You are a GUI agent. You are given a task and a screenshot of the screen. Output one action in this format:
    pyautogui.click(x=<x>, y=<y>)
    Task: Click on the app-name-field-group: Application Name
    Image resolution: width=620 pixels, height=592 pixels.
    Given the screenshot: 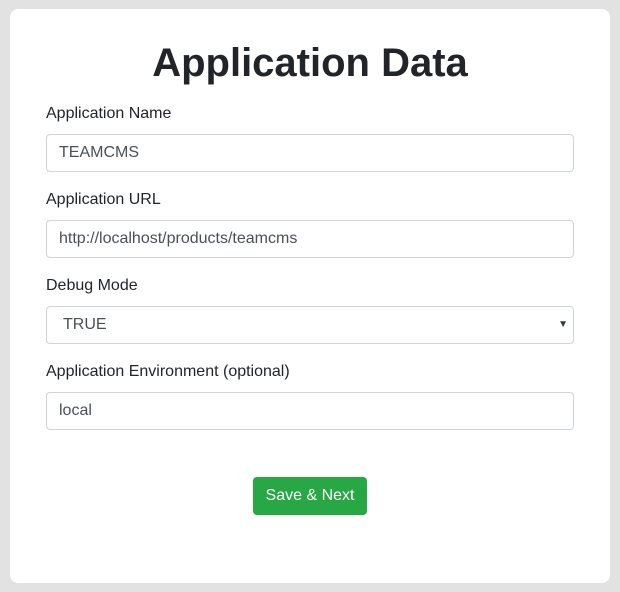 What is the action you would take?
    pyautogui.click(x=310, y=138)
    